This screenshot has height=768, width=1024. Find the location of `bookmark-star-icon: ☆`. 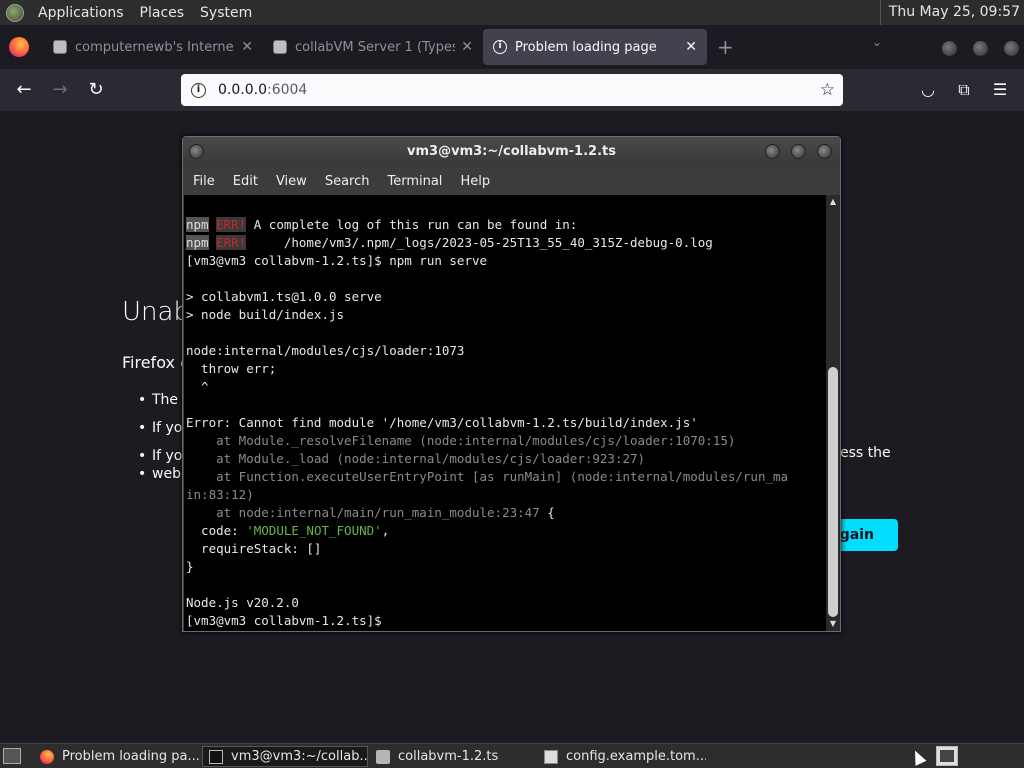

bookmark-star-icon: ☆ is located at coordinates (827, 90).